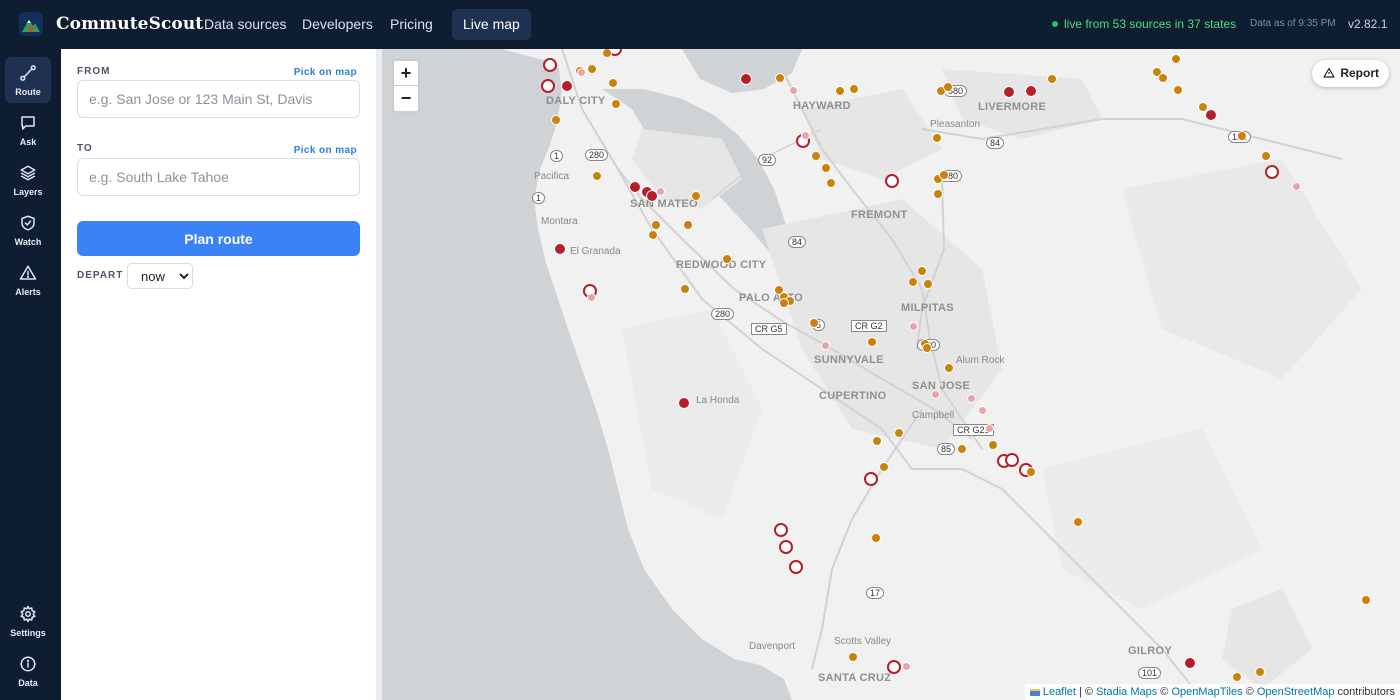 The width and height of the screenshot is (1400, 700). I want to click on rail-settings: Settings, so click(28, 621).